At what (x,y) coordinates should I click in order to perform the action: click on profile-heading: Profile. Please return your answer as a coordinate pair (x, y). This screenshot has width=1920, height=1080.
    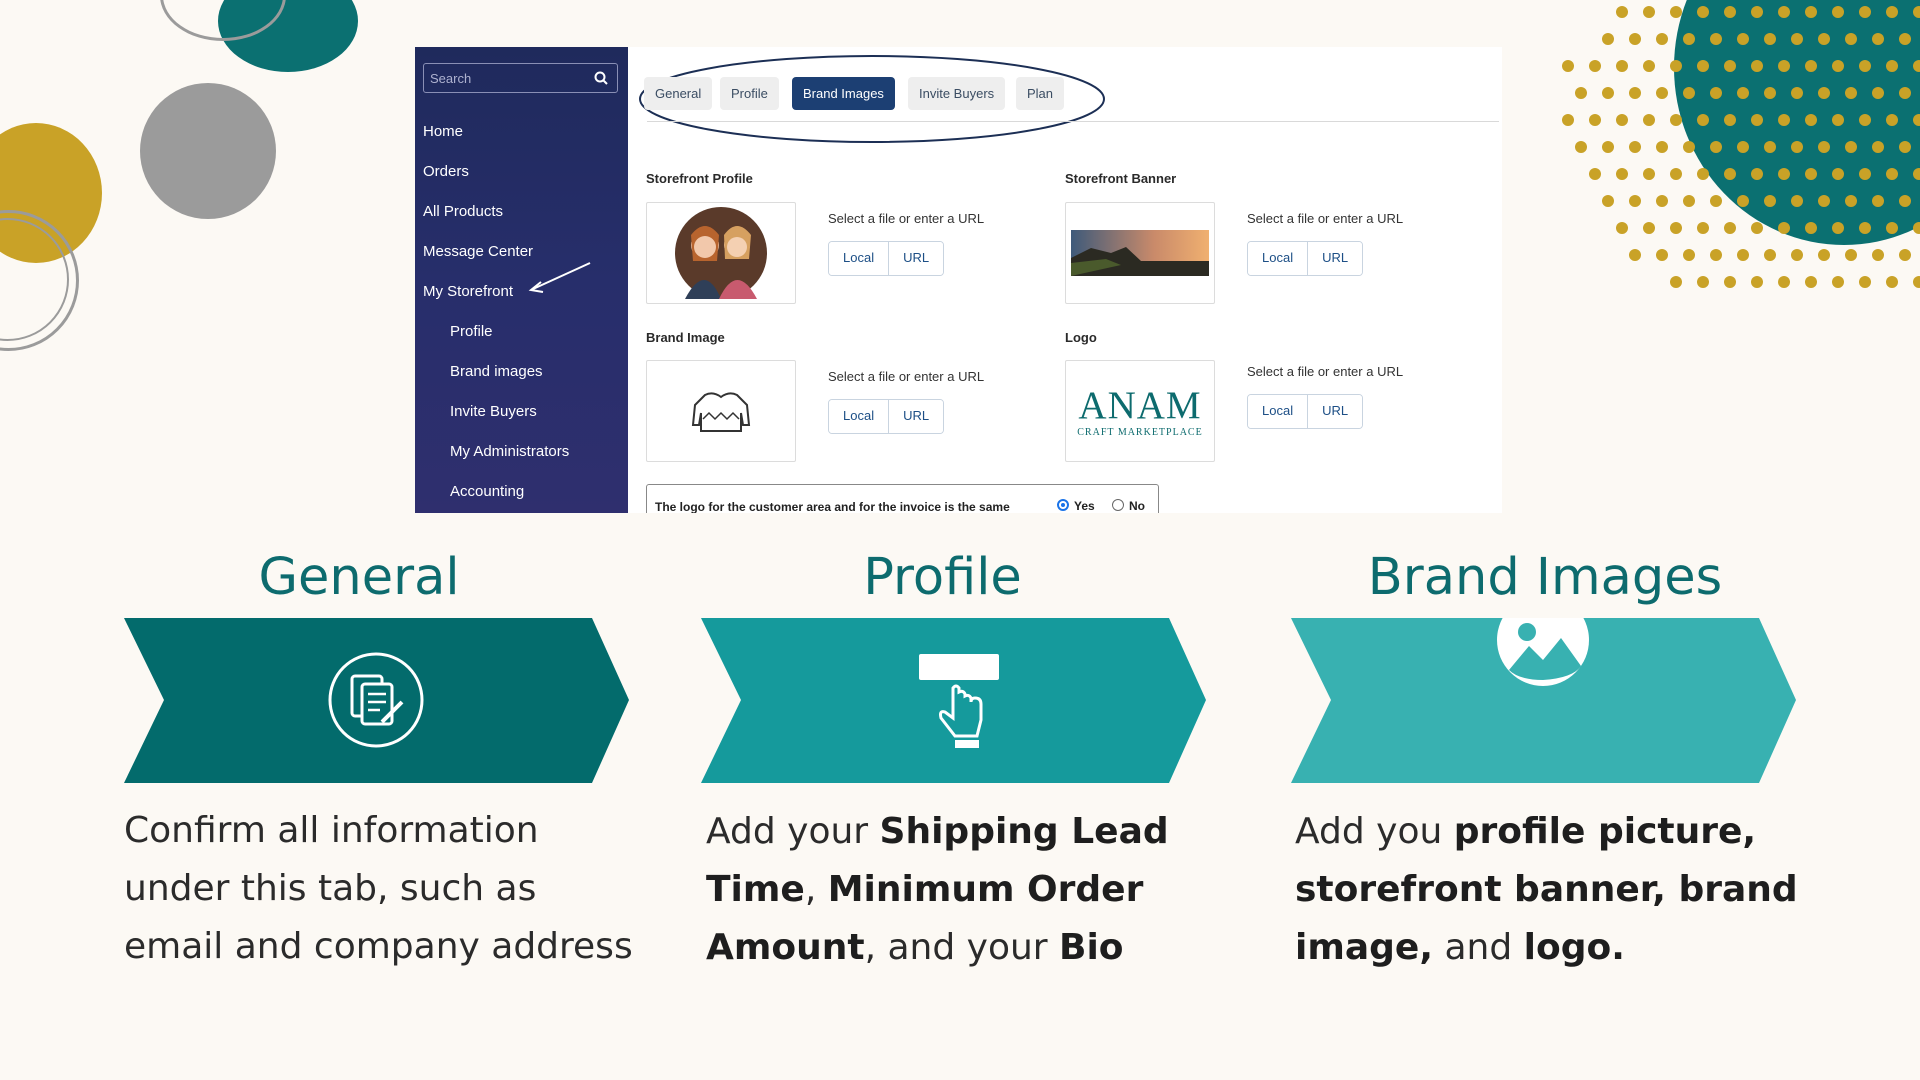
    Looking at the image, I should click on (942, 577).